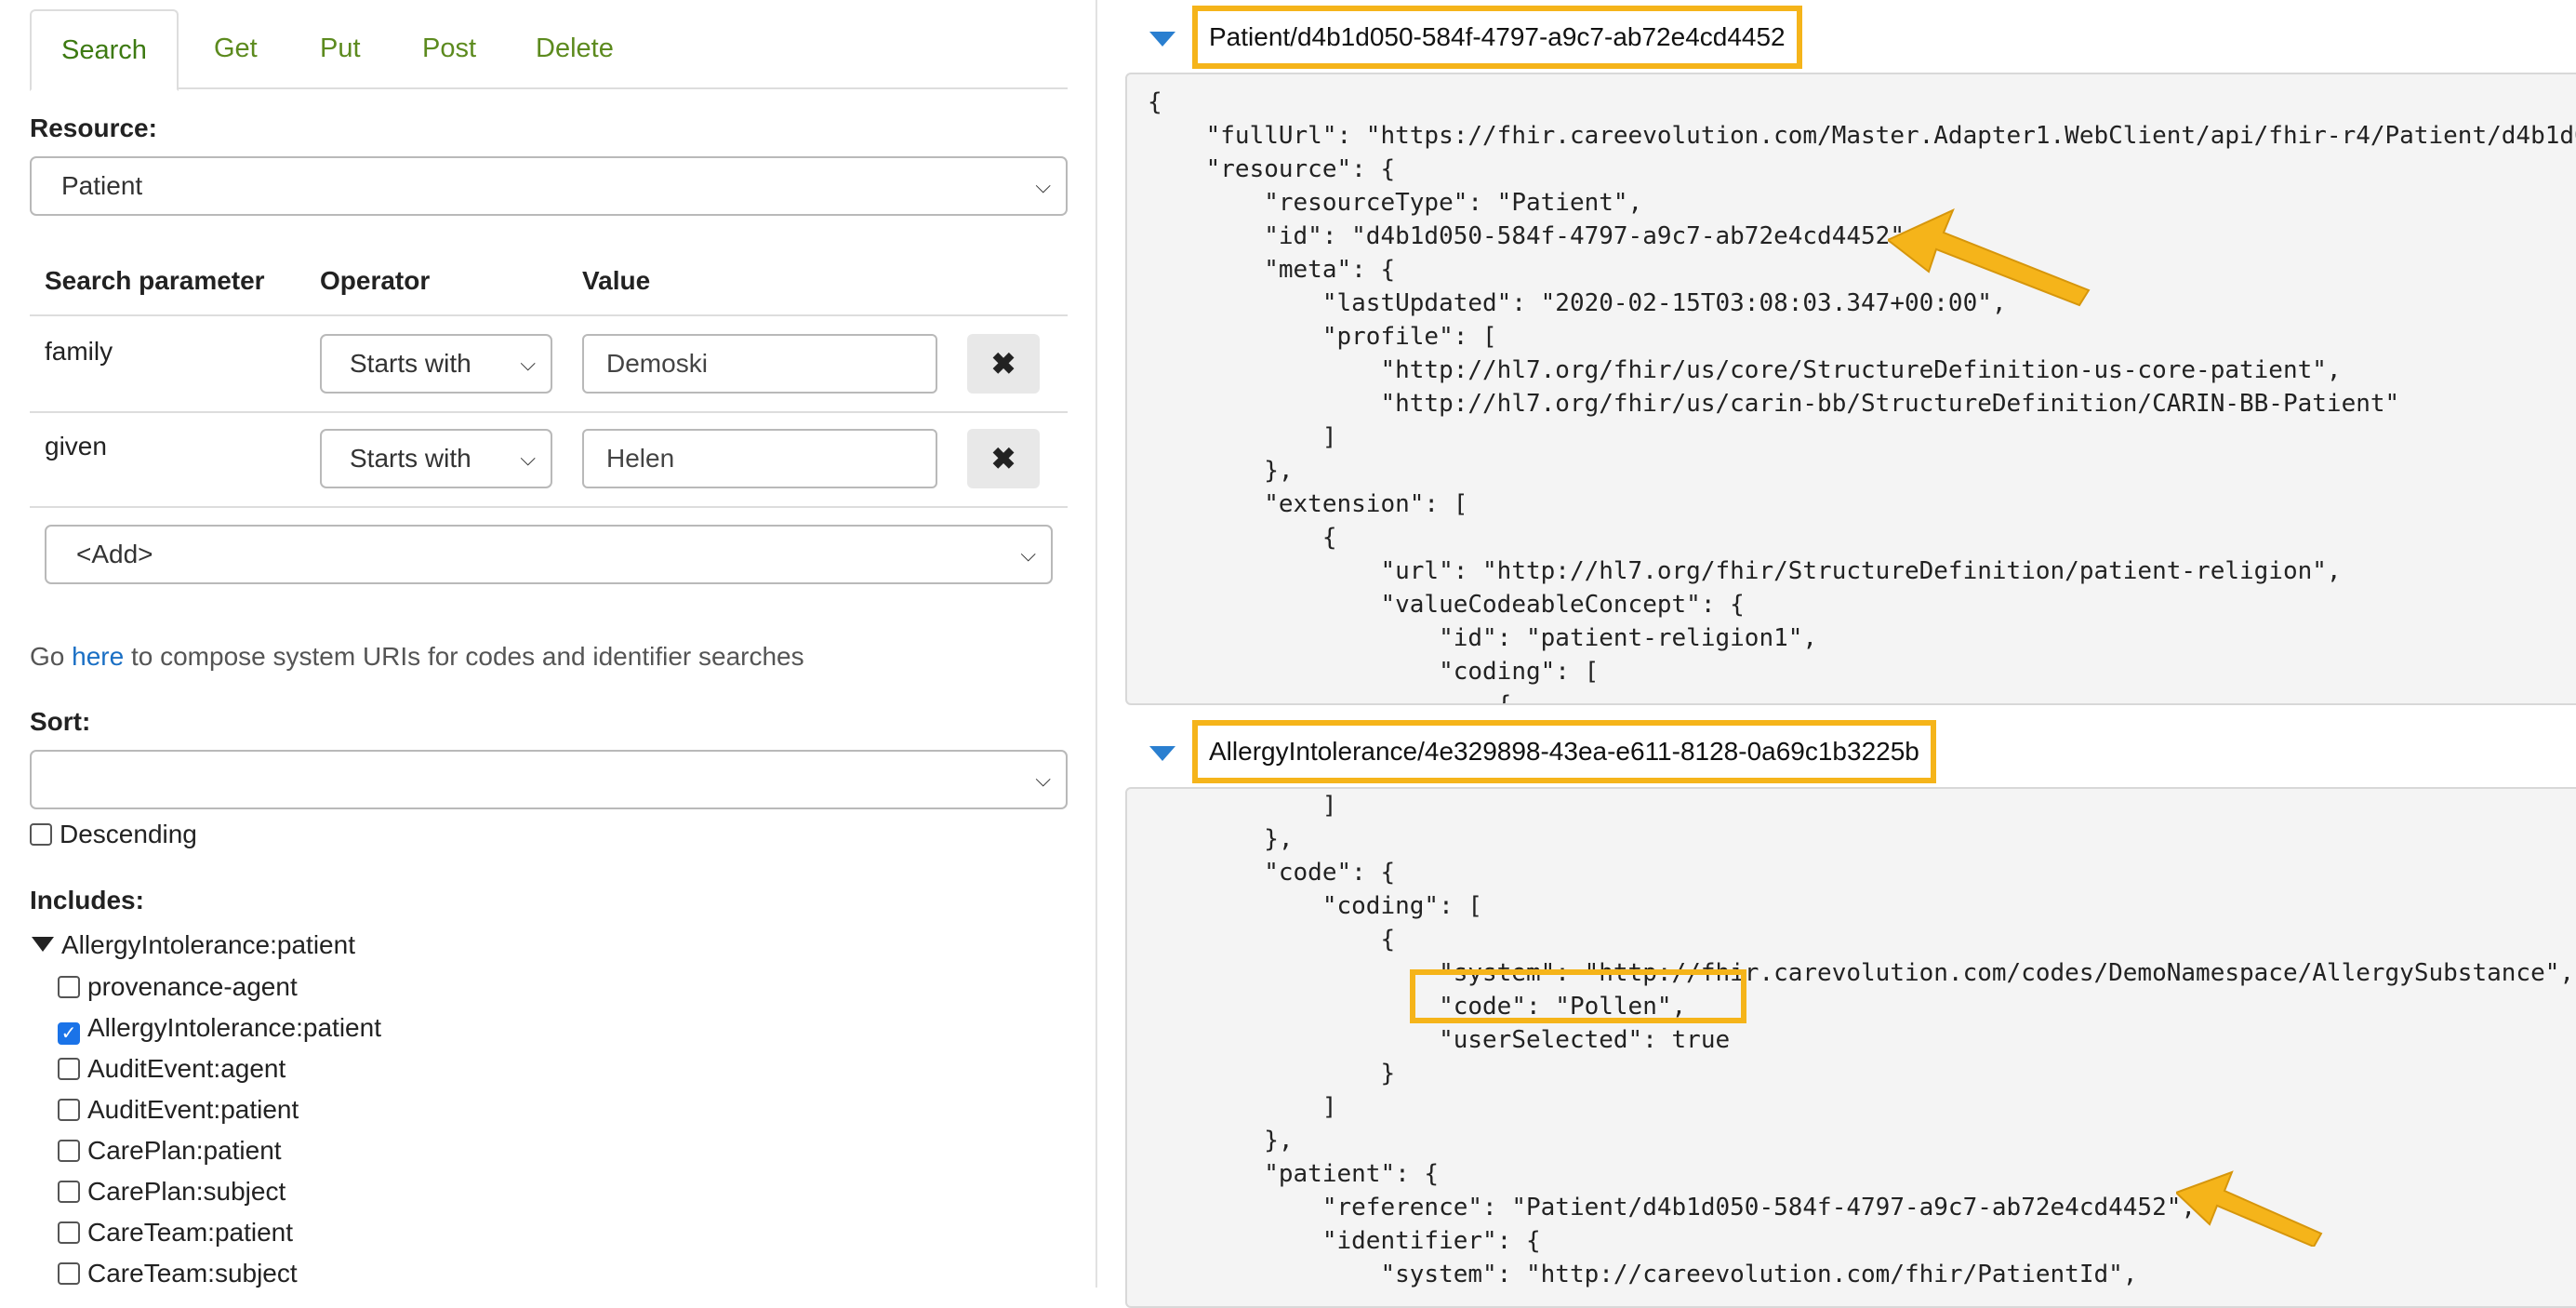  Describe the element at coordinates (375, 280) in the screenshot. I see `column-header-operator: Operator` at that location.